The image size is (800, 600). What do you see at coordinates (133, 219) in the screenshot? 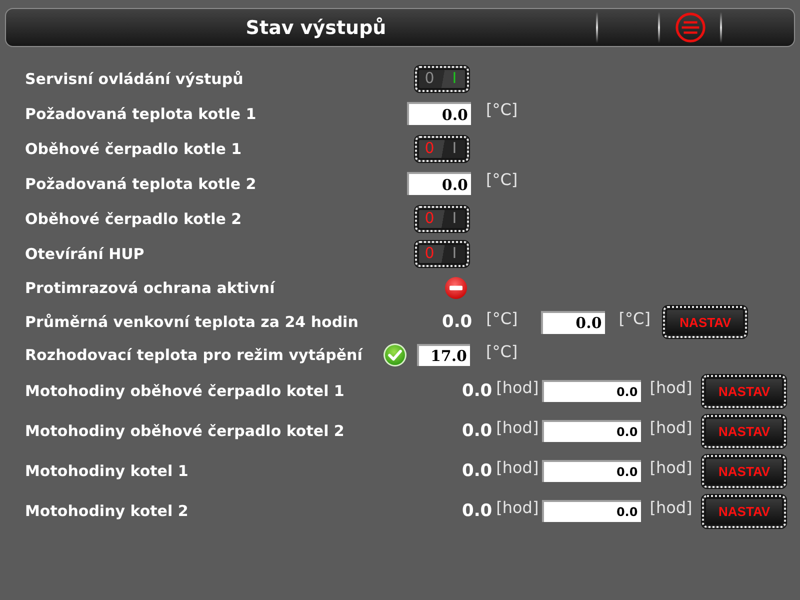
I see `row-label: Oběhové čerpadlo kotle 2` at bounding box center [133, 219].